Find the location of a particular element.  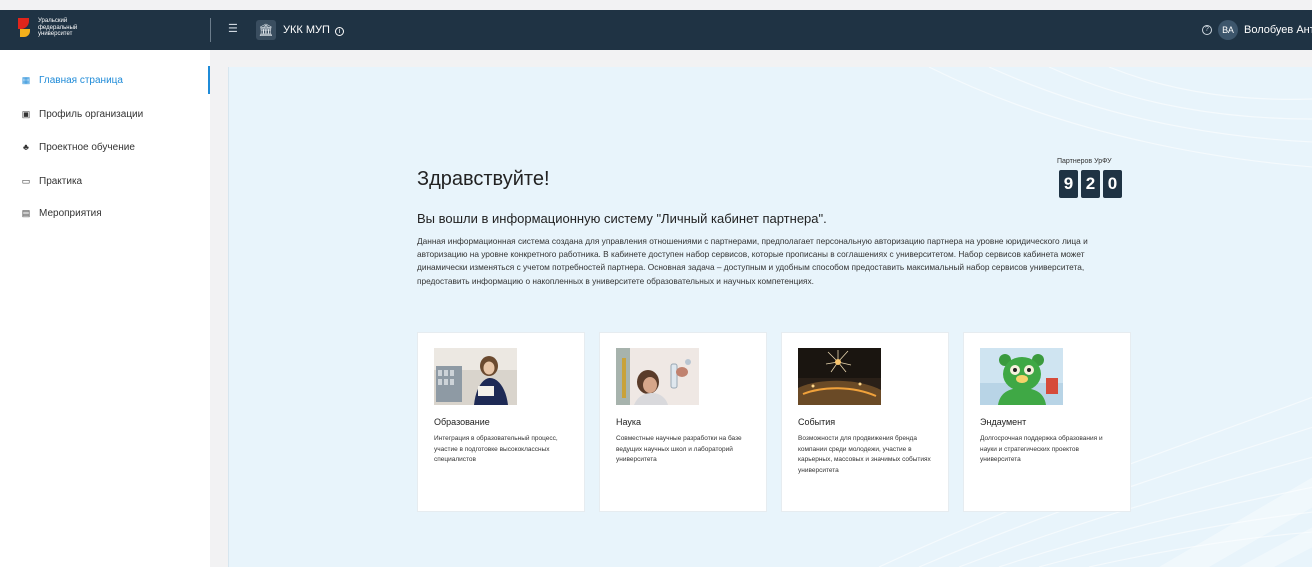

menu-toggle-icon: ☰ is located at coordinates (233, 29).